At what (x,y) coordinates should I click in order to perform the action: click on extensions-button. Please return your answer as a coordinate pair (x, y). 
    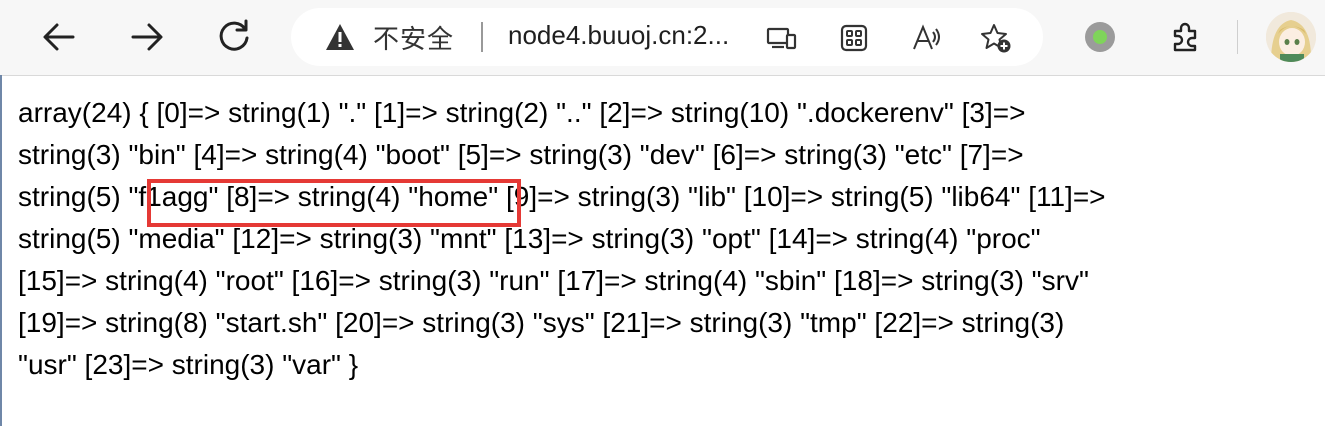
    Looking at the image, I should click on (1186, 37).